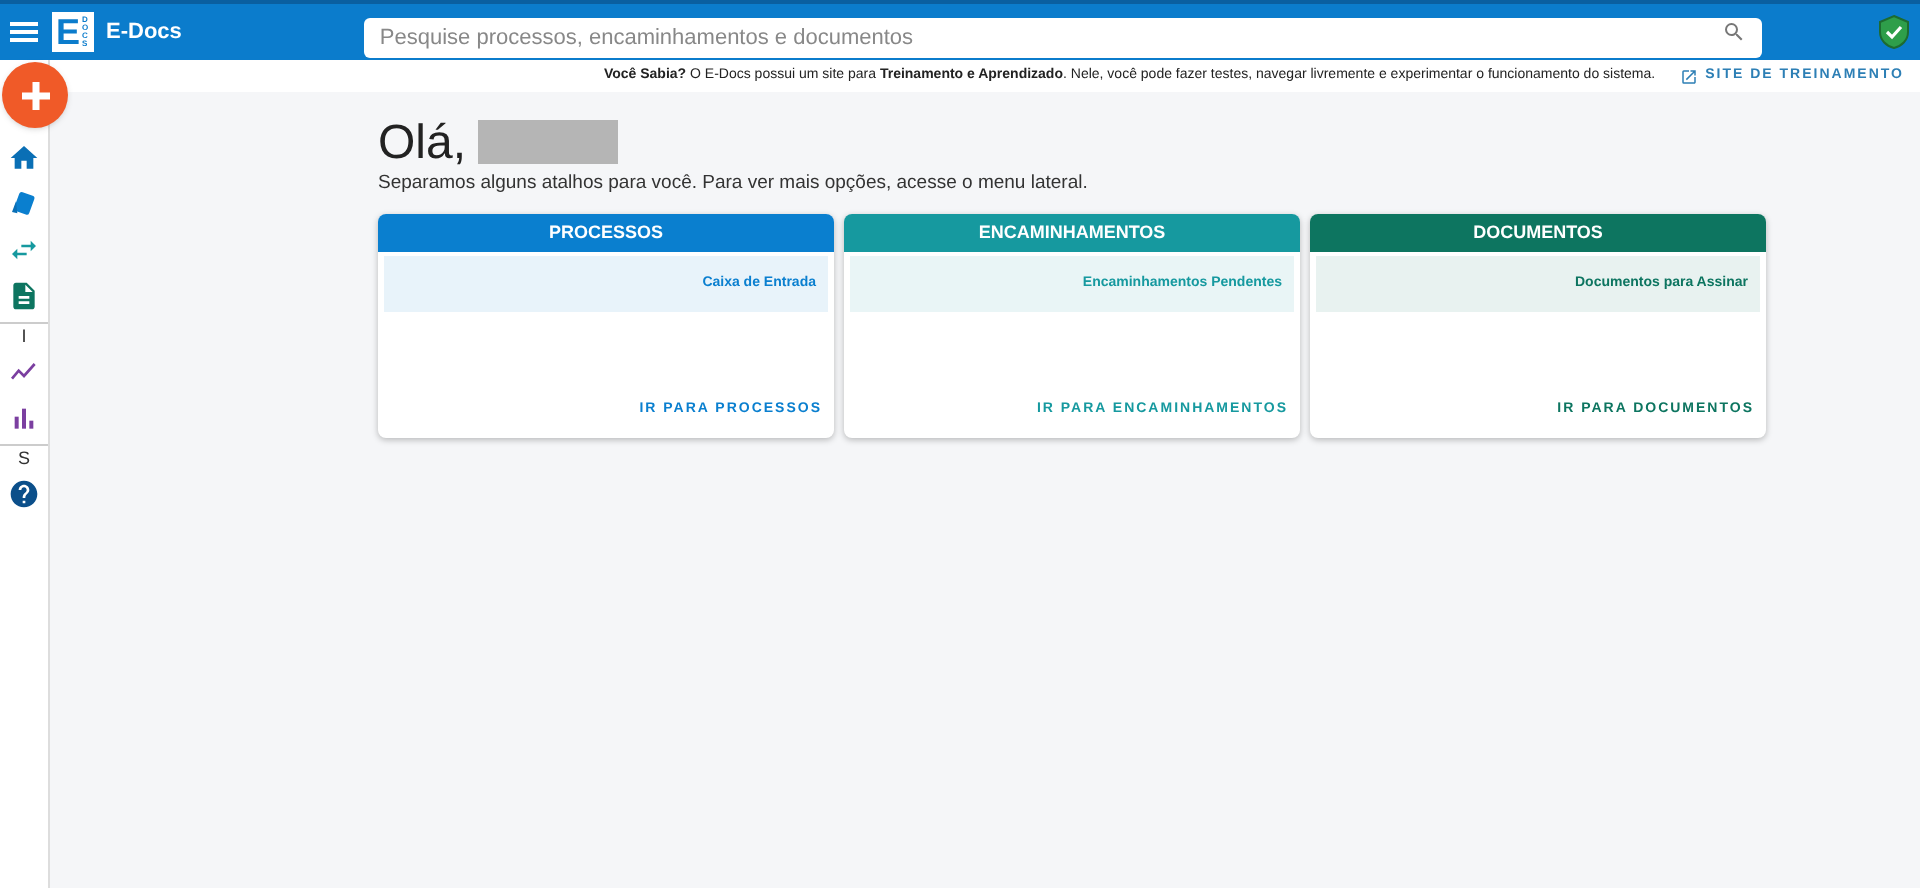 This screenshot has height=888, width=1920. I want to click on redacted-name, so click(548, 142).